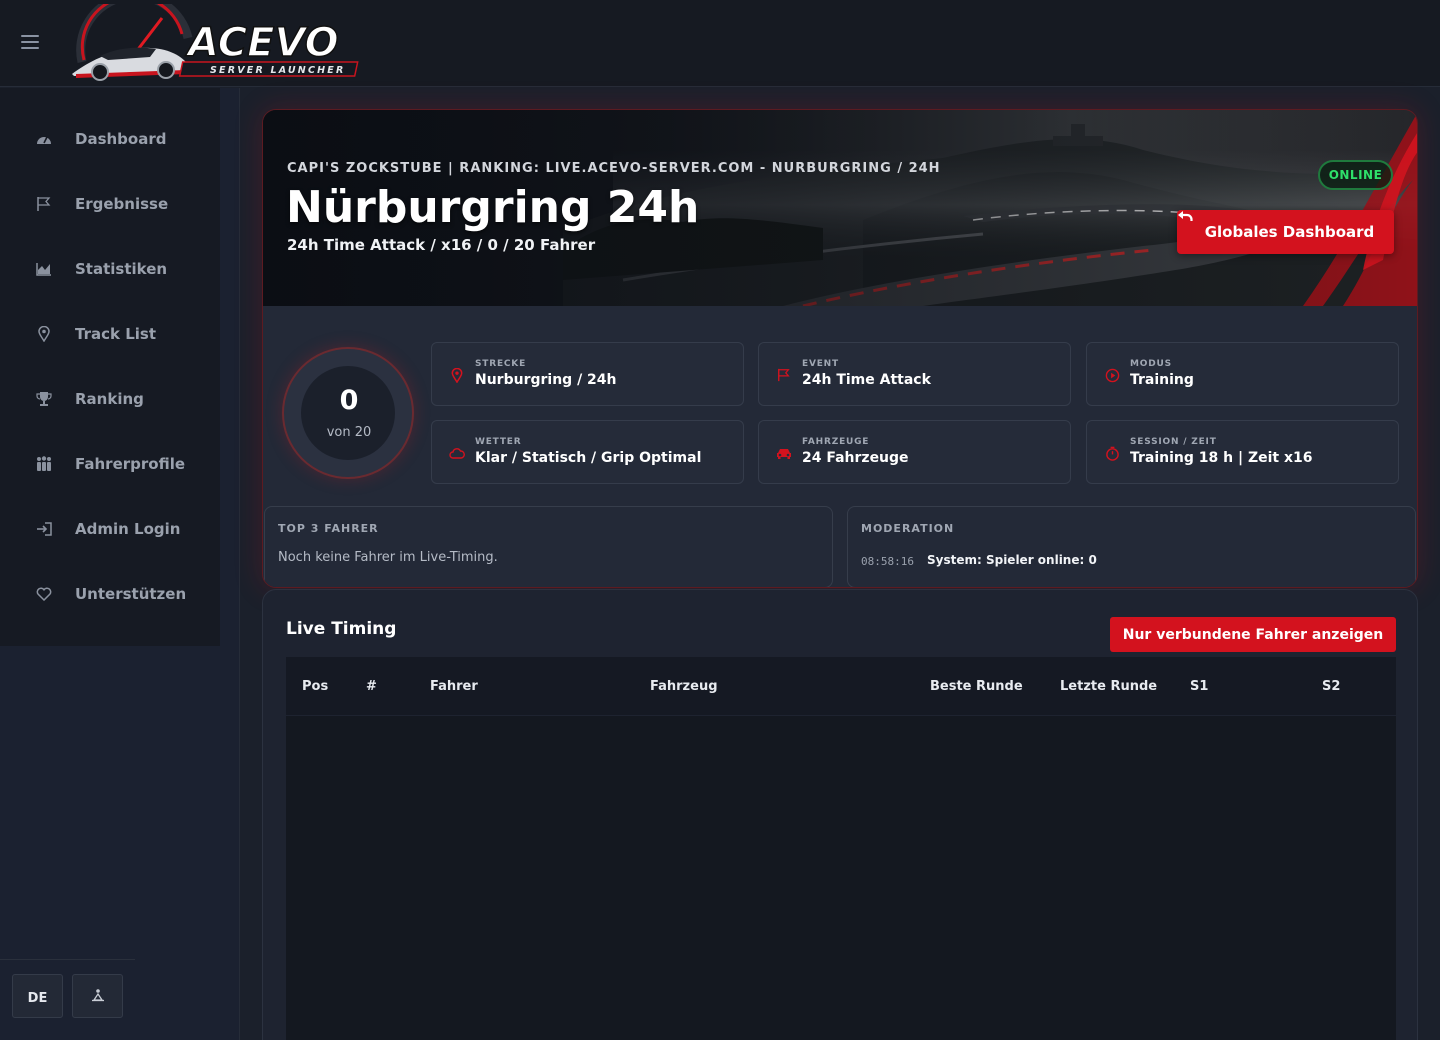 This screenshot has height=1040, width=1440. Describe the element at coordinates (976, 686) in the screenshot. I see `column-header-best-lap: Beste Runde` at that location.